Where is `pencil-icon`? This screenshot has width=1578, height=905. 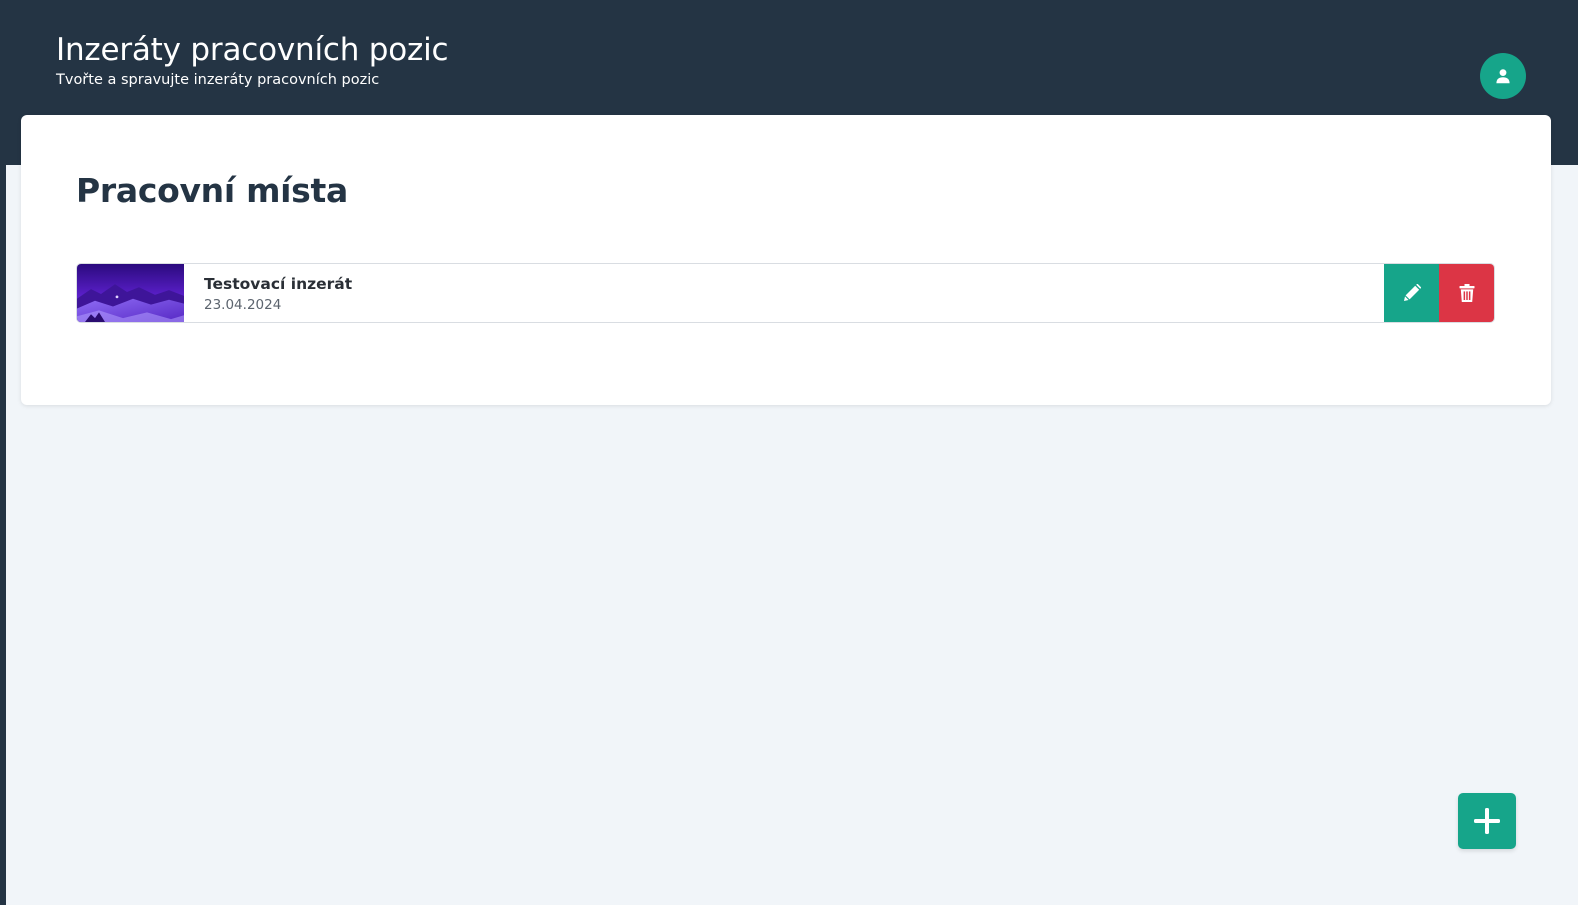
pencil-icon is located at coordinates (1412, 292).